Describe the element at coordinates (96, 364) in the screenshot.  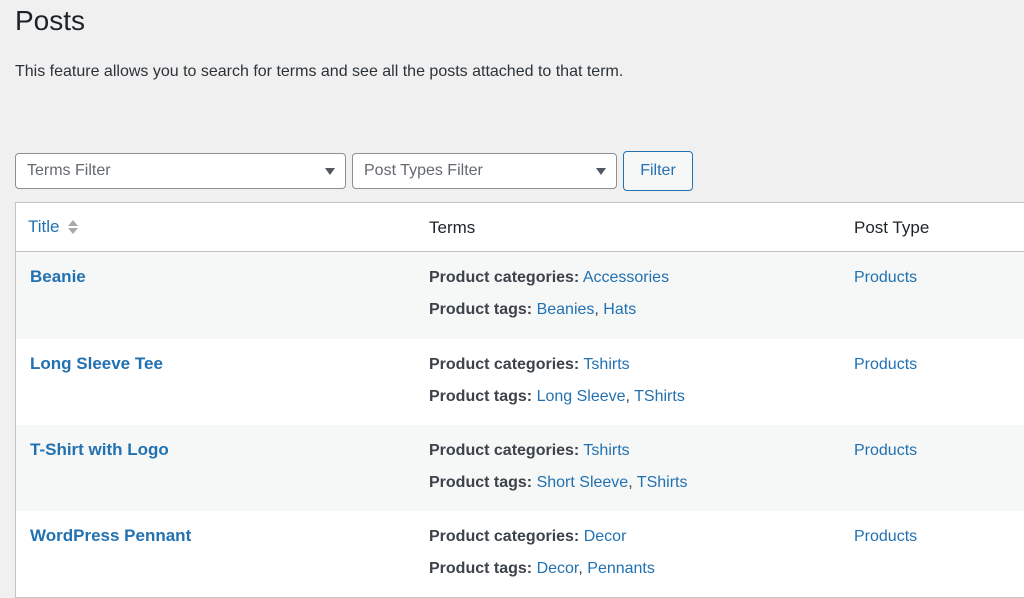
I see `post-title-link: Long Sleeve Tee` at that location.